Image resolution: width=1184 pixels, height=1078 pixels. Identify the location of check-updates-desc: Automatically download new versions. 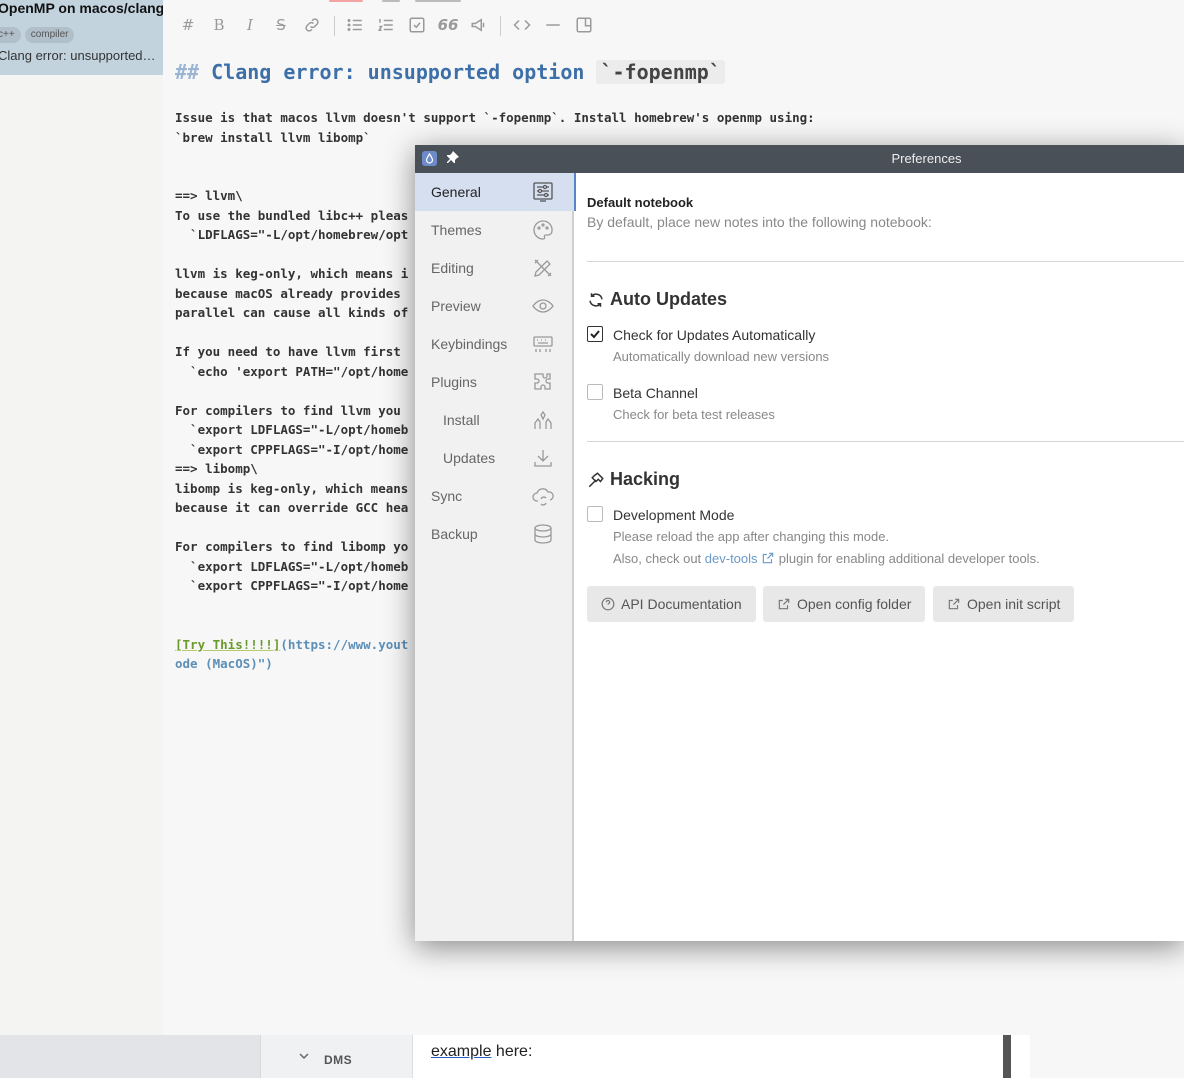
(721, 356).